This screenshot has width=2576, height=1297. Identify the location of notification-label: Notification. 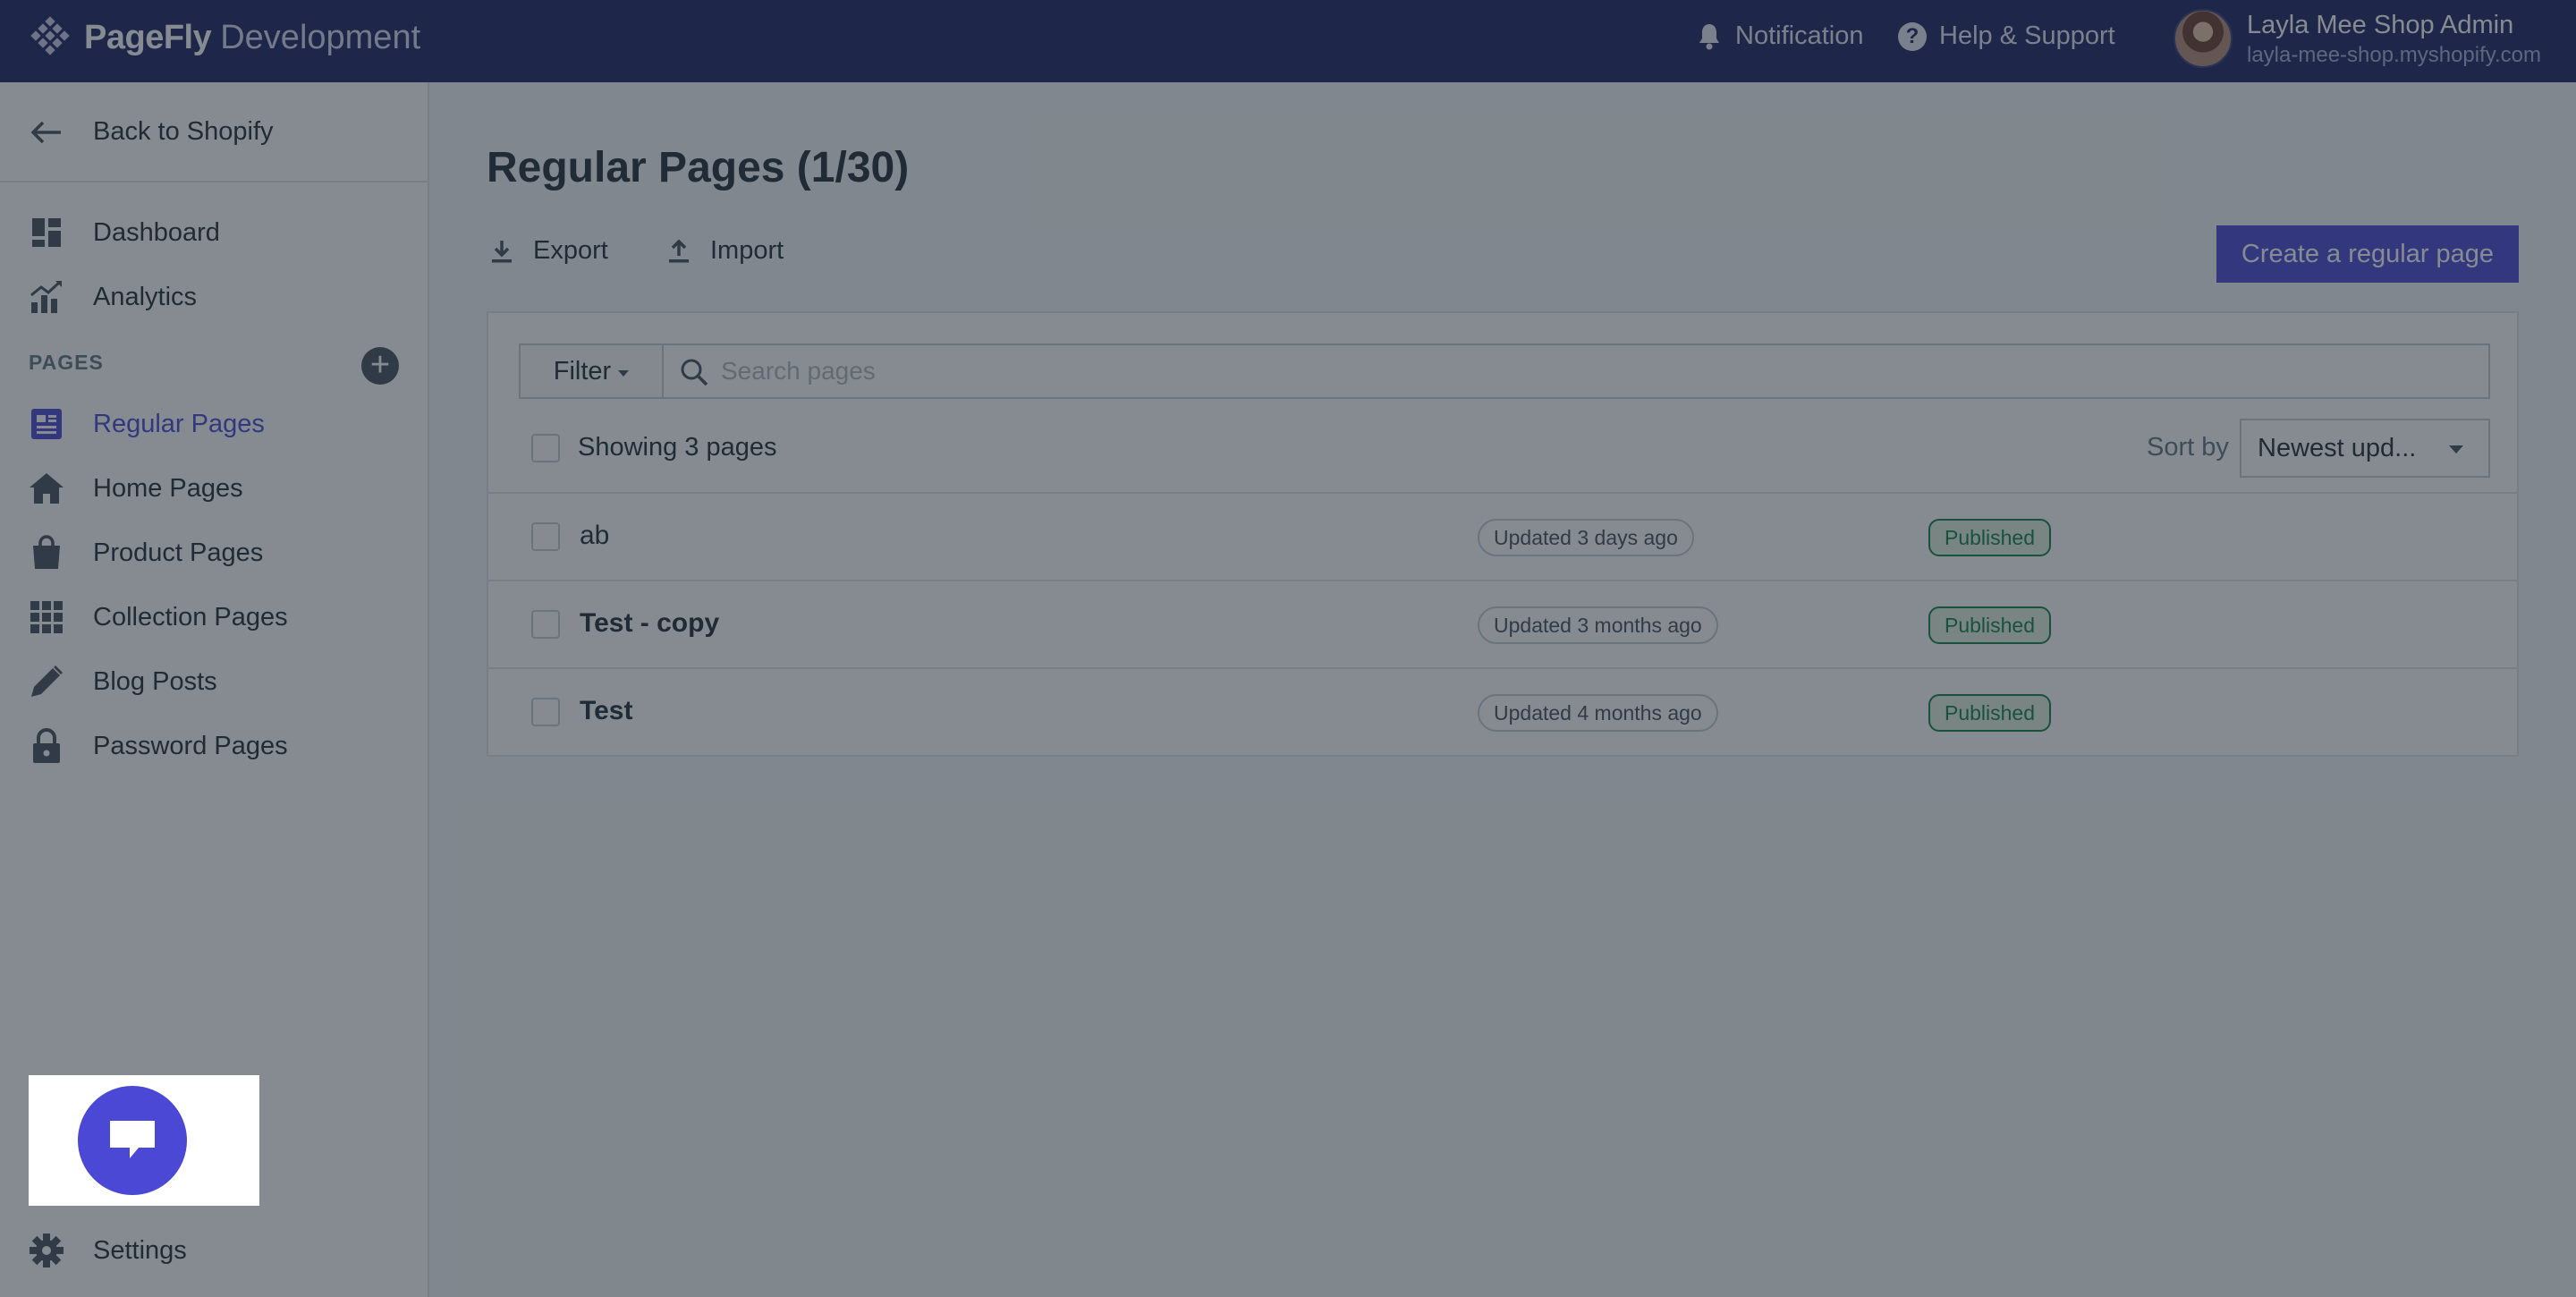
(1799, 35).